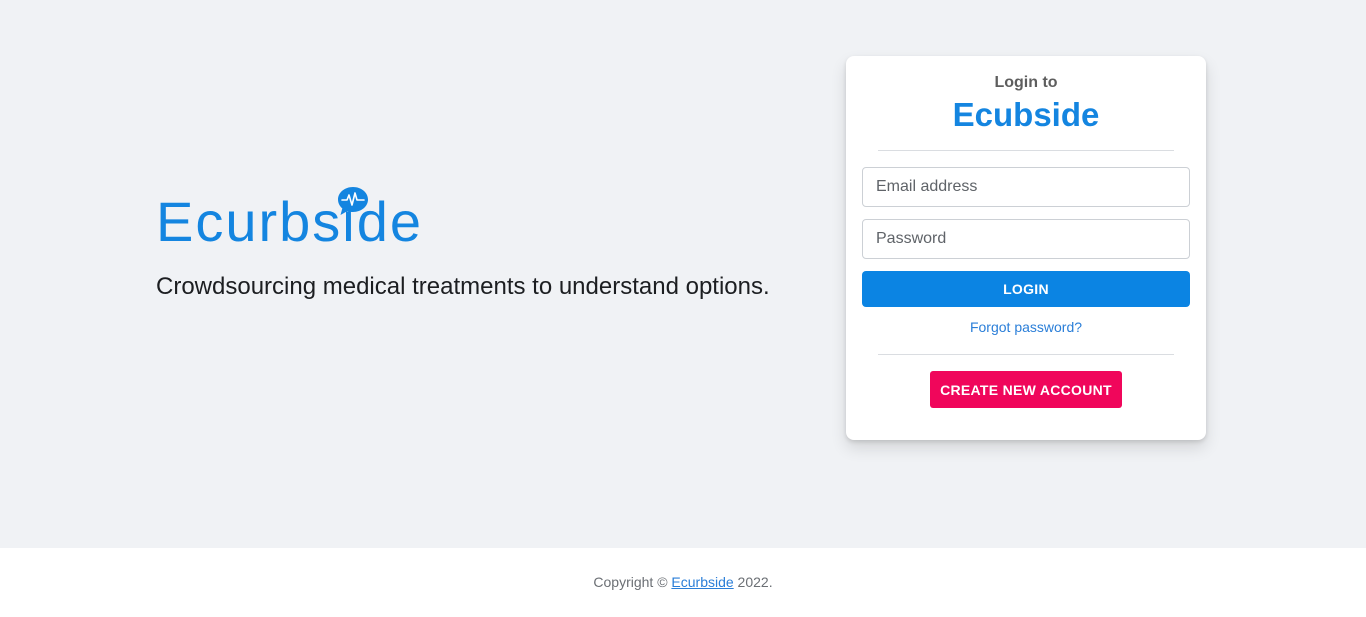 The height and width of the screenshot is (617, 1366). I want to click on login-button: LOGIN, so click(1026, 289).